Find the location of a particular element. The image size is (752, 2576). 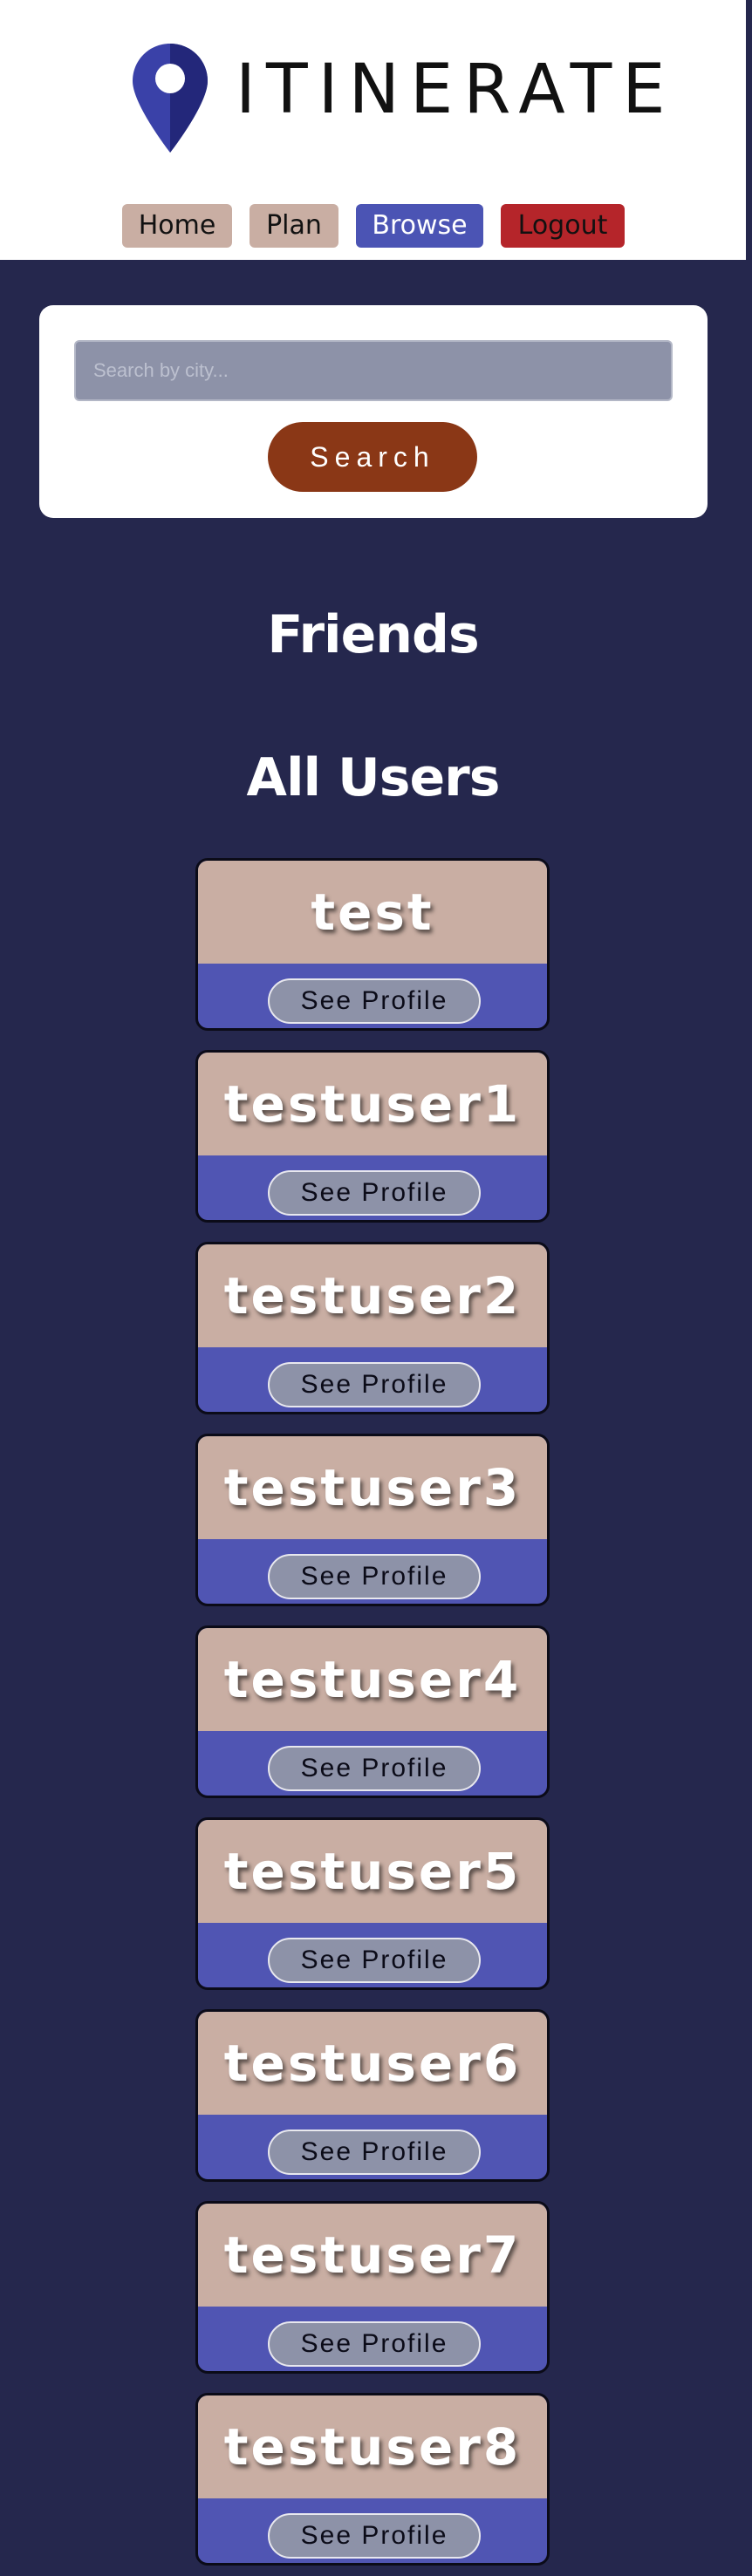

main-nav: Home Plan Browse Logout is located at coordinates (373, 226).